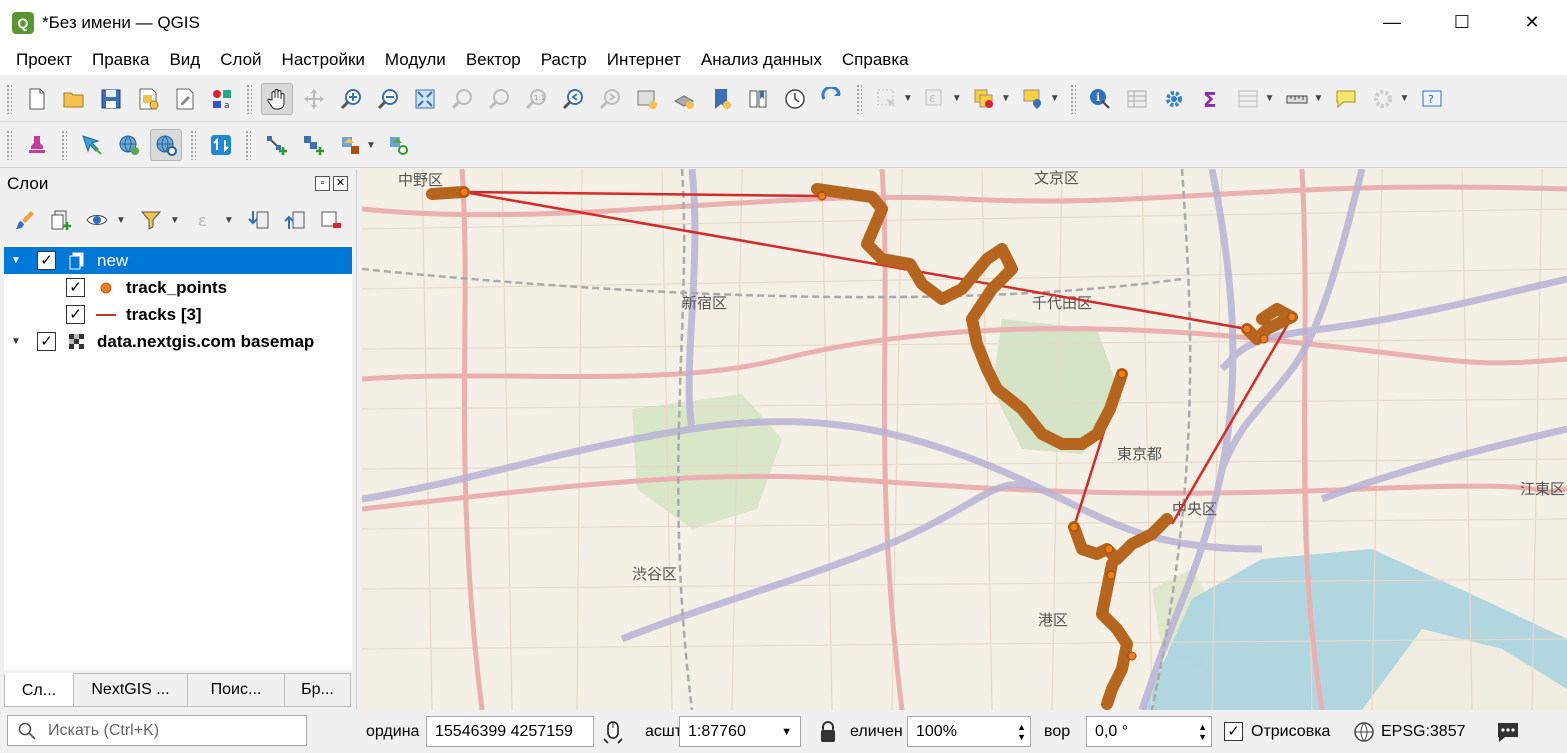 This screenshot has height=753, width=1567. I want to click on add-layer-icon, so click(313, 145).